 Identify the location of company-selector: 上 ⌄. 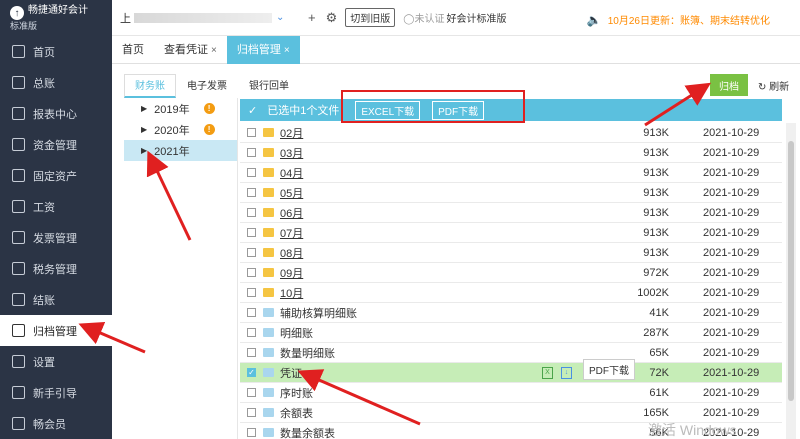
(209, 18).